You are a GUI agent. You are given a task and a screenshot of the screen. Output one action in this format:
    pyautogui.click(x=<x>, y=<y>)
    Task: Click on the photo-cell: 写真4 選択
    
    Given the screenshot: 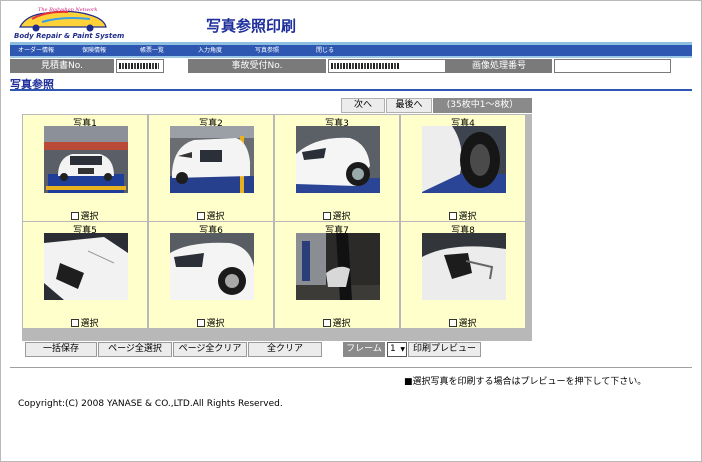 What is the action you would take?
    pyautogui.click(x=463, y=168)
    